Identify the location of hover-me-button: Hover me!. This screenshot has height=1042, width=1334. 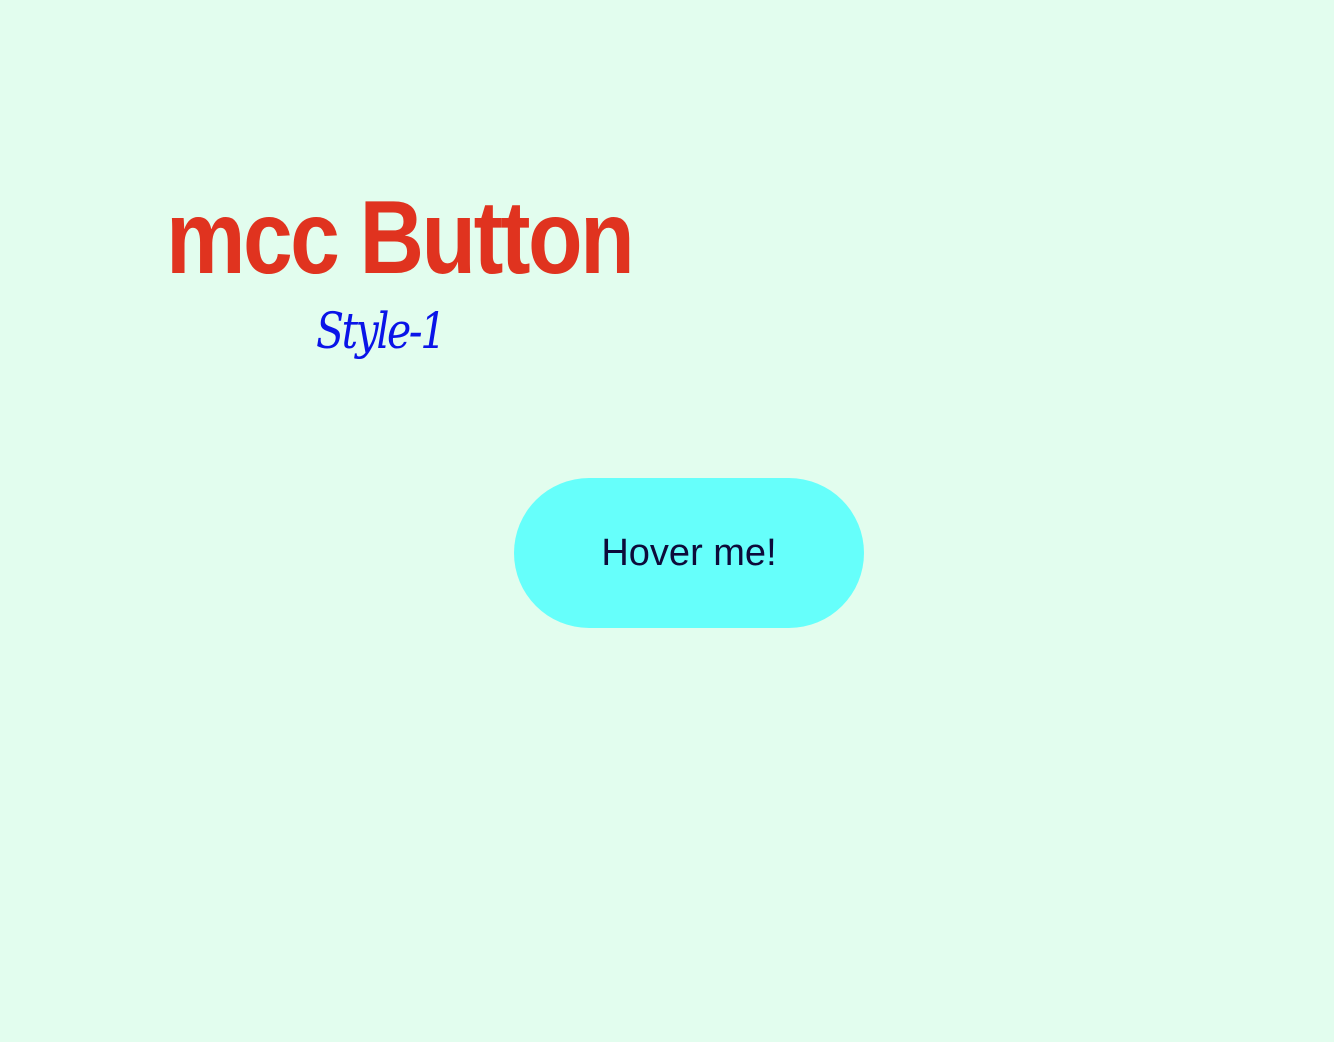
(689, 553).